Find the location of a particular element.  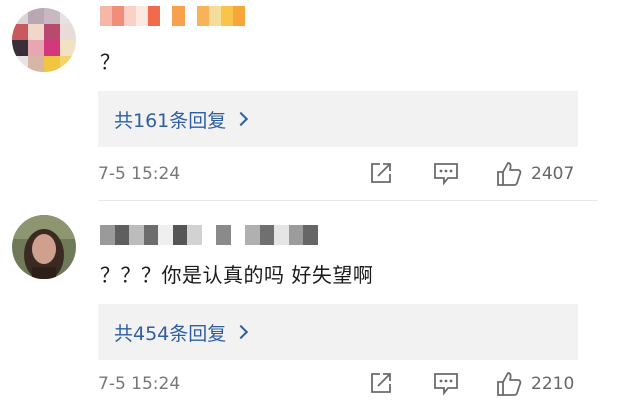

like-count: 2210 is located at coordinates (553, 384).